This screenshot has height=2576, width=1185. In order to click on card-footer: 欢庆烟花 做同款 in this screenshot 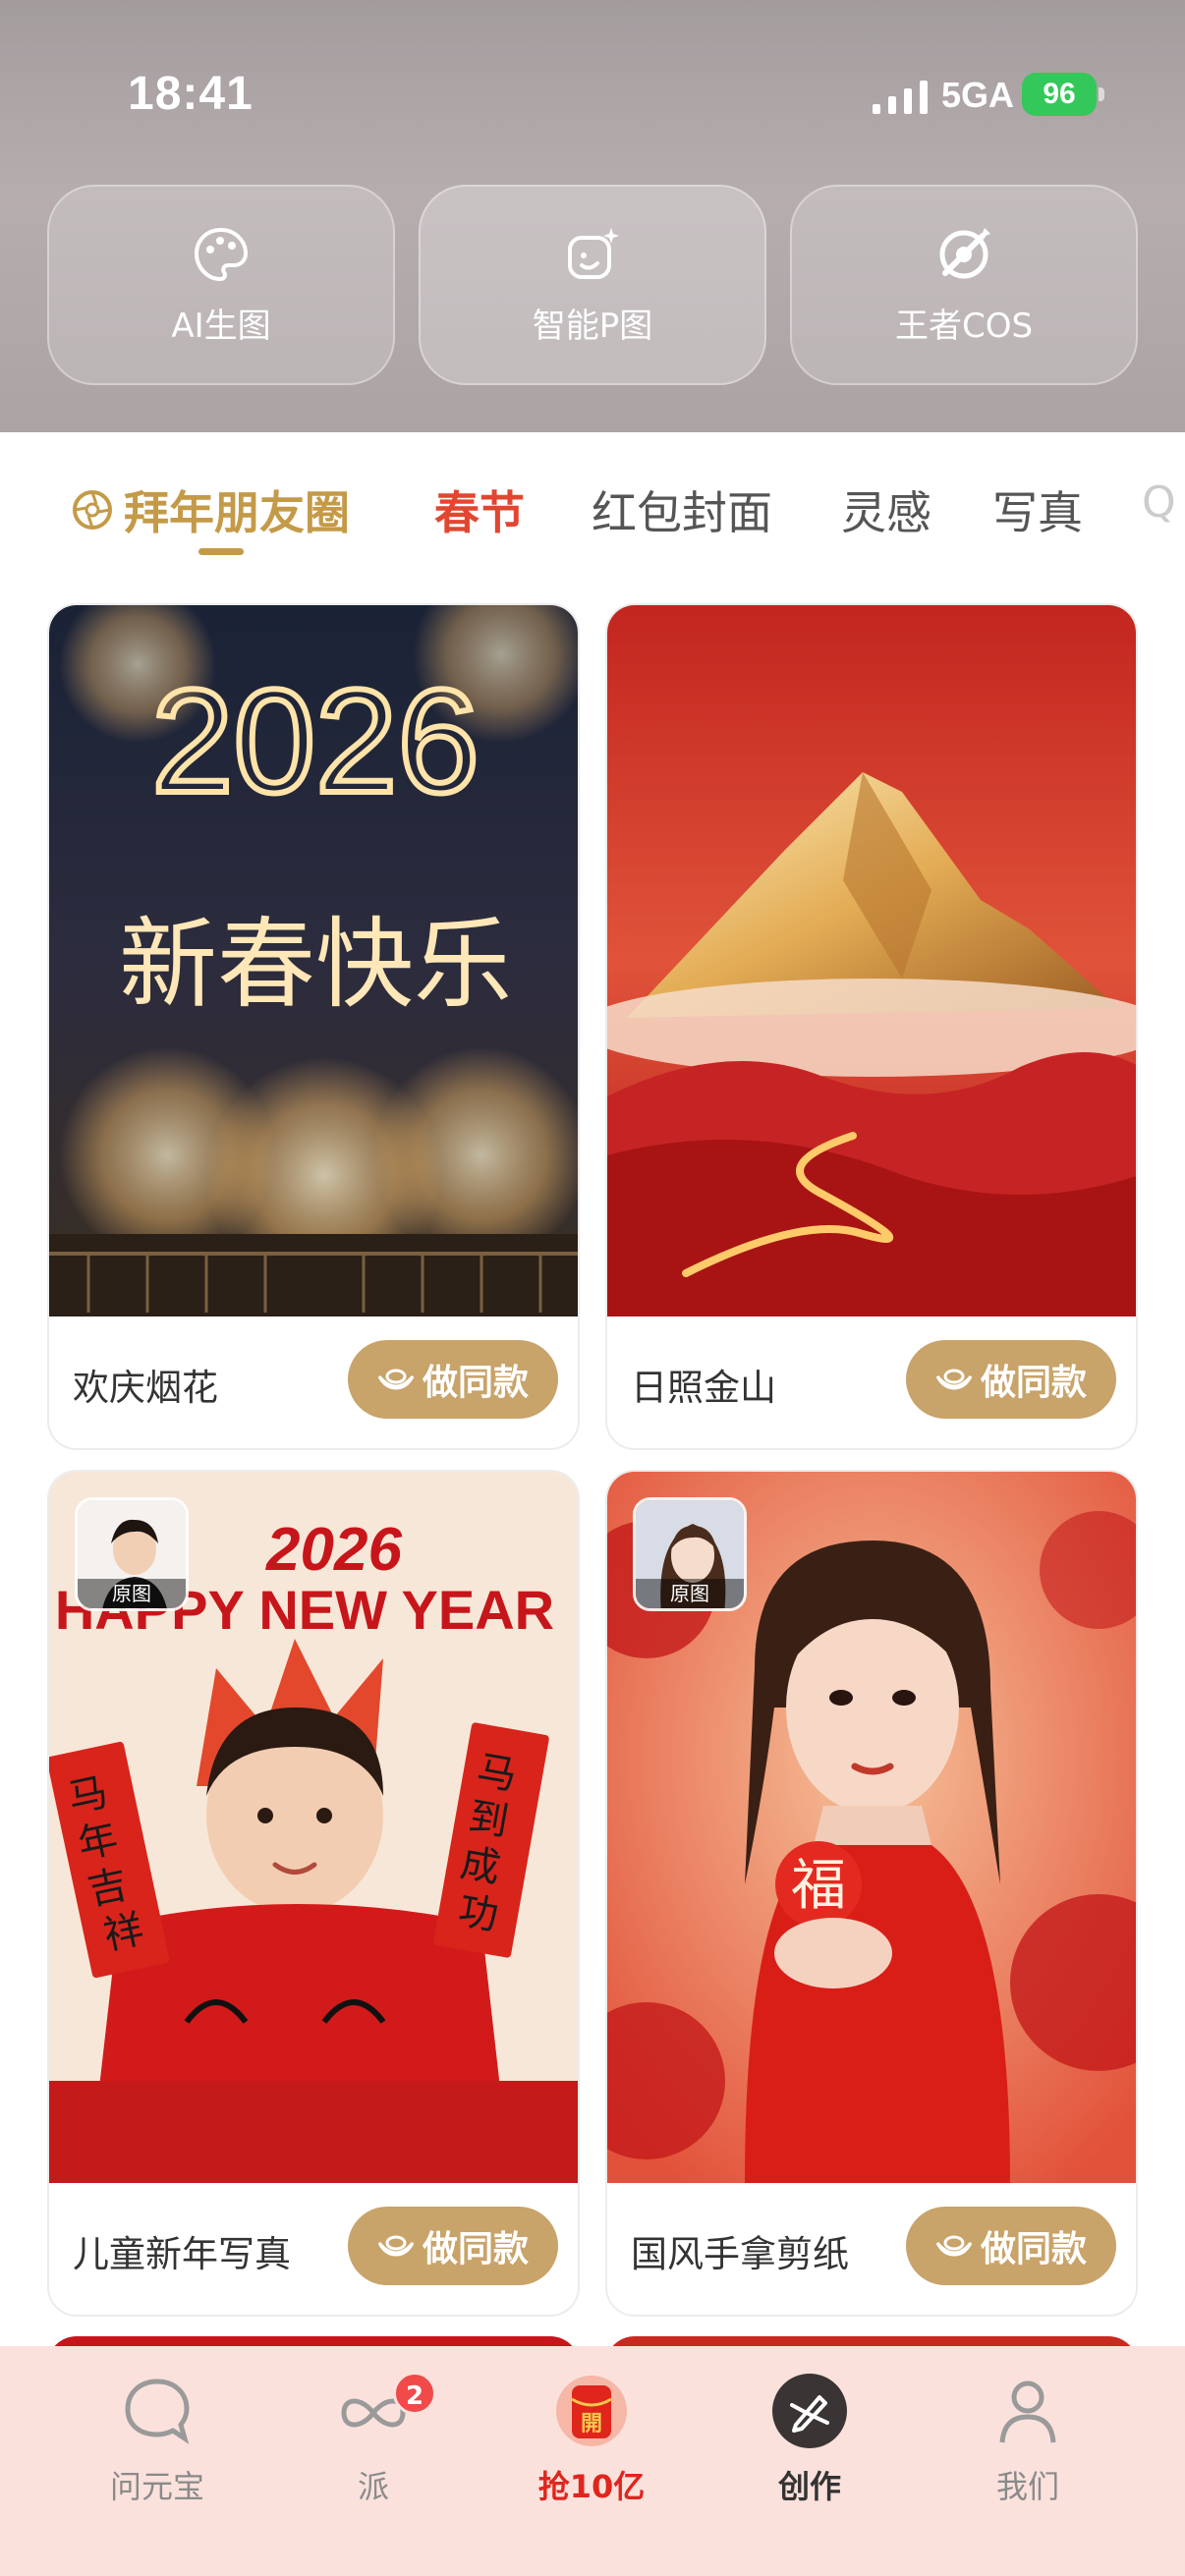, I will do `click(314, 1382)`.